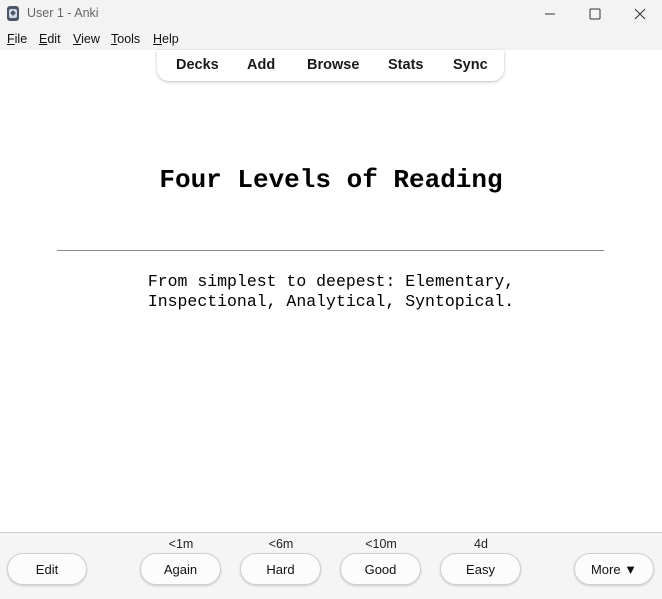 The height and width of the screenshot is (599, 662). What do you see at coordinates (330, 250) in the screenshot?
I see `answer-divider` at bounding box center [330, 250].